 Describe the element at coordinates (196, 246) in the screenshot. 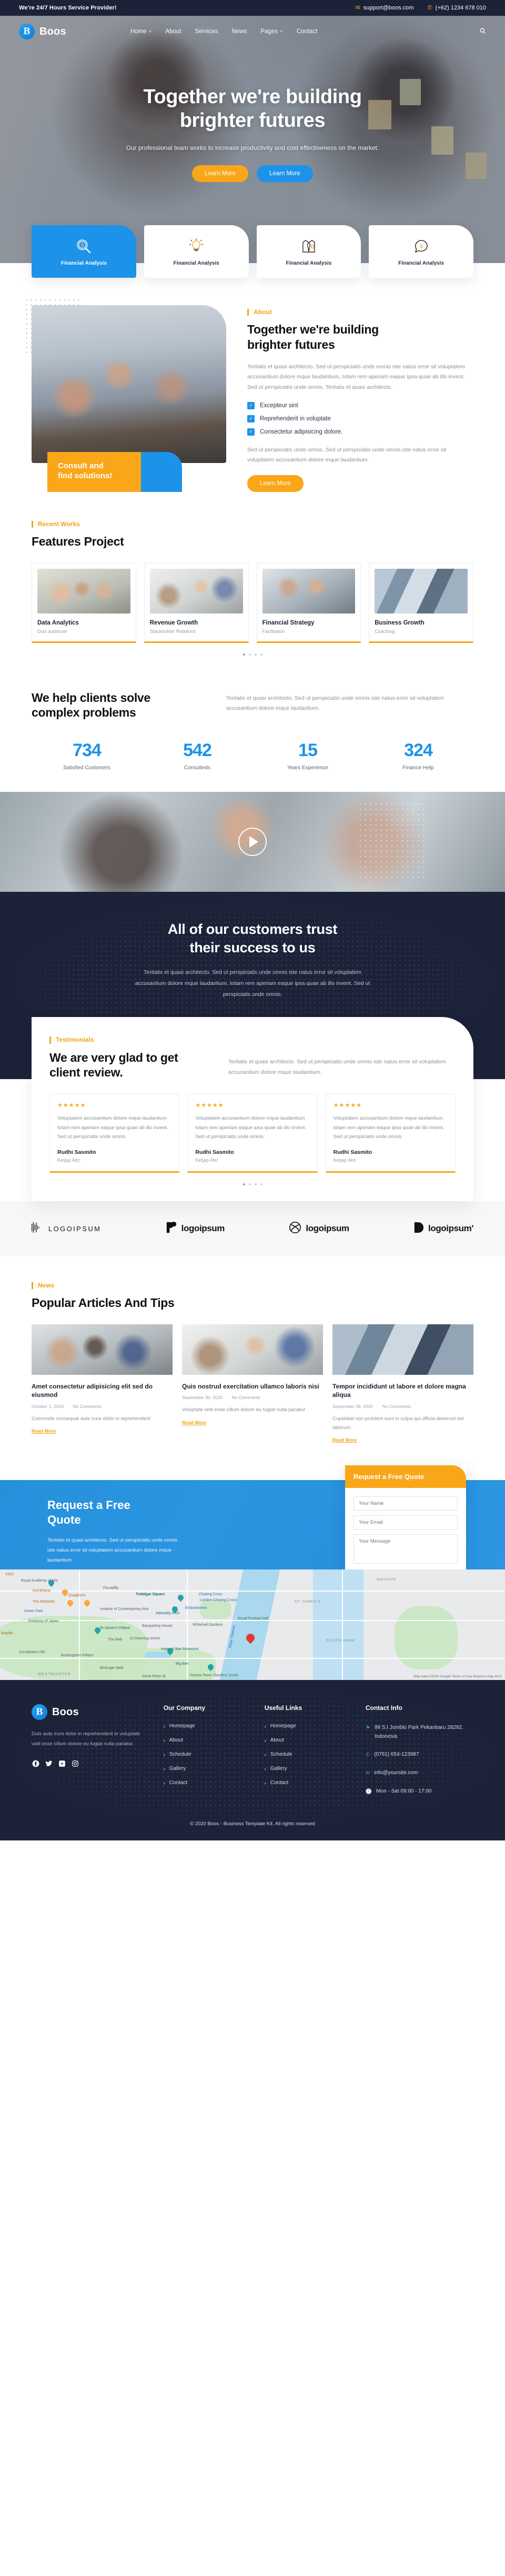

I see `lightbulb-icon` at that location.